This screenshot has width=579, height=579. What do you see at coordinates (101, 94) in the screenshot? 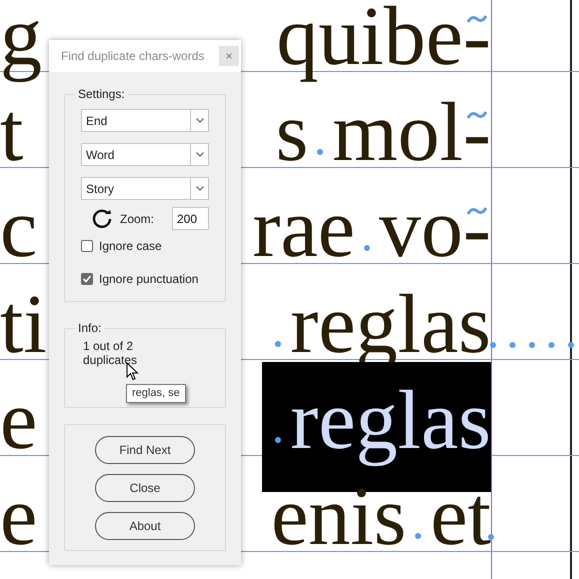
I see `group-legend: Settings:` at bounding box center [101, 94].